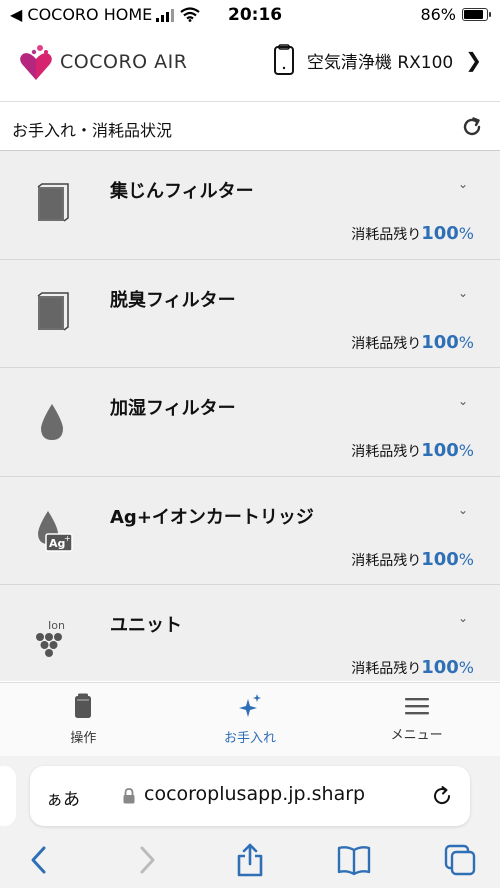  What do you see at coordinates (36, 62) in the screenshot?
I see `heart-logo-icon` at bounding box center [36, 62].